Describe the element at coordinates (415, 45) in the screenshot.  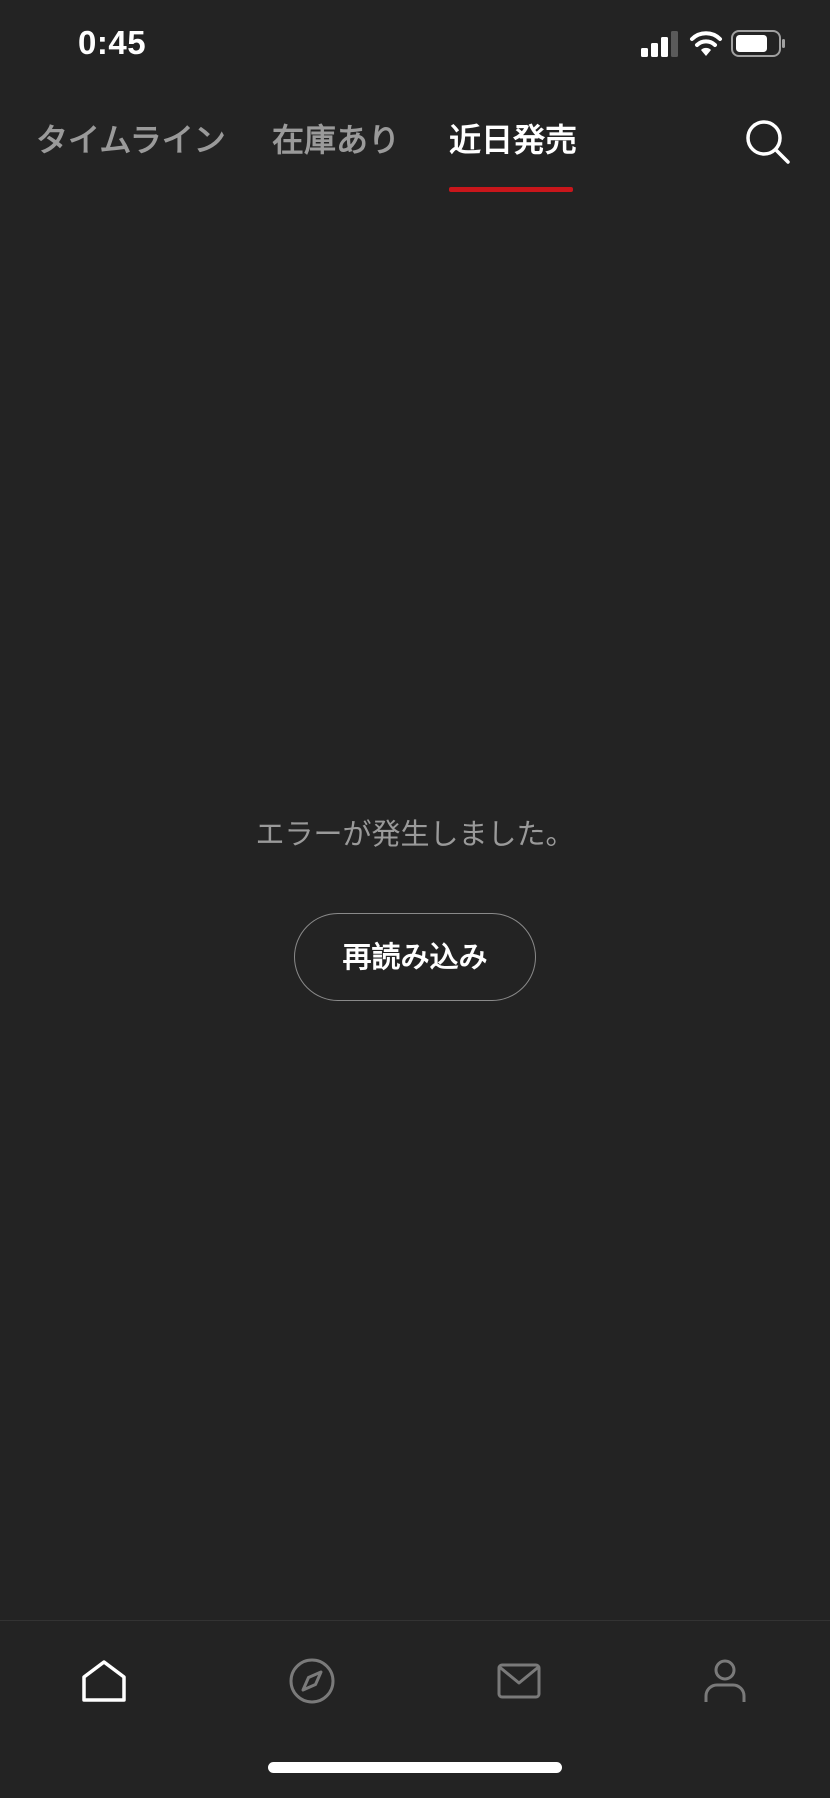
I see `status-bar: 0:45` at that location.